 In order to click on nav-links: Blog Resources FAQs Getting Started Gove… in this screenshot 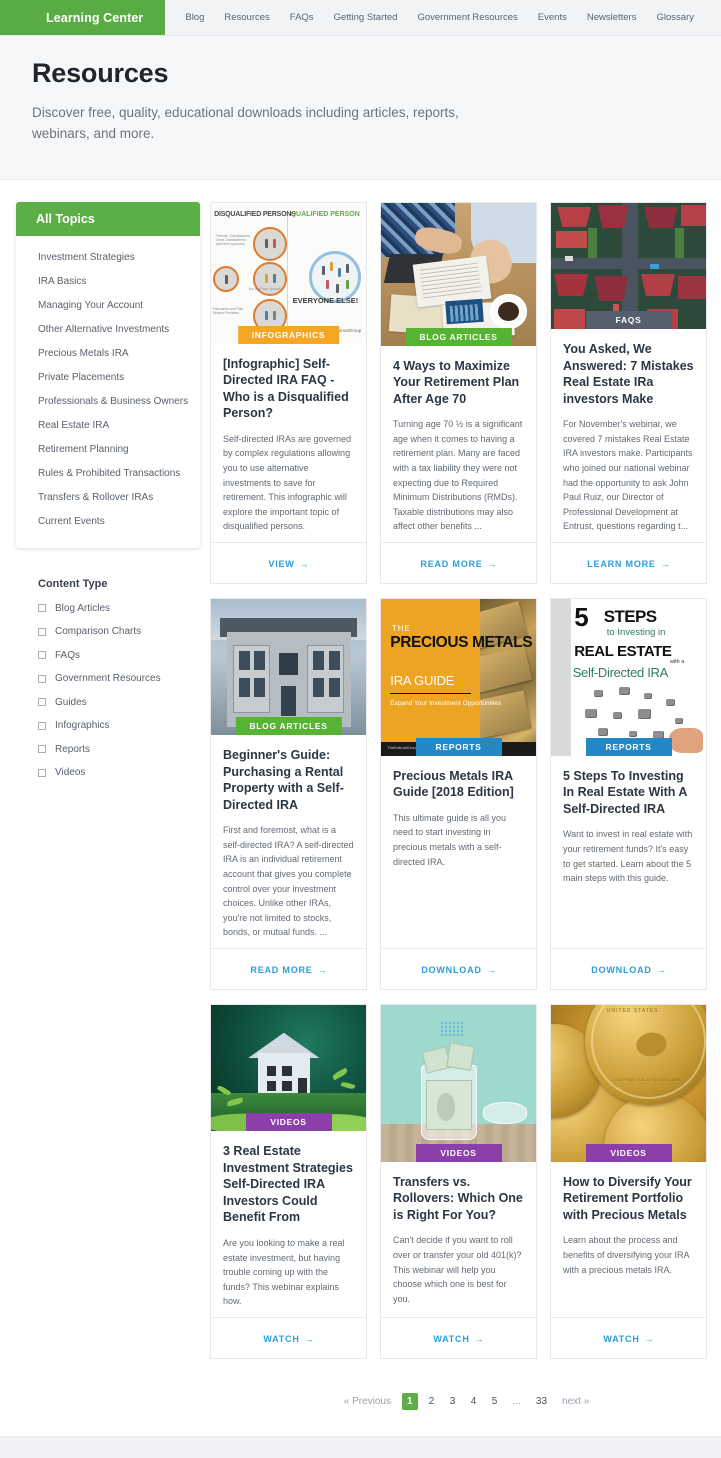, I will do `click(434, 17)`.